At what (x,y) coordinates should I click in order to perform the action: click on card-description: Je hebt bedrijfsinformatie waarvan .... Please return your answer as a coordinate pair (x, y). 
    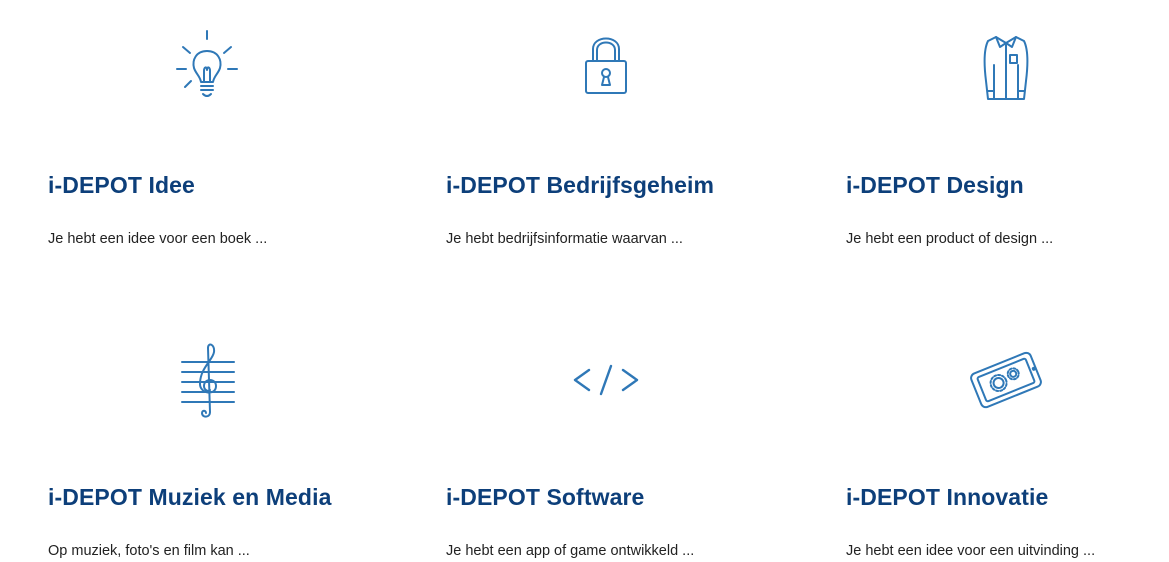
    Looking at the image, I should click on (564, 239).